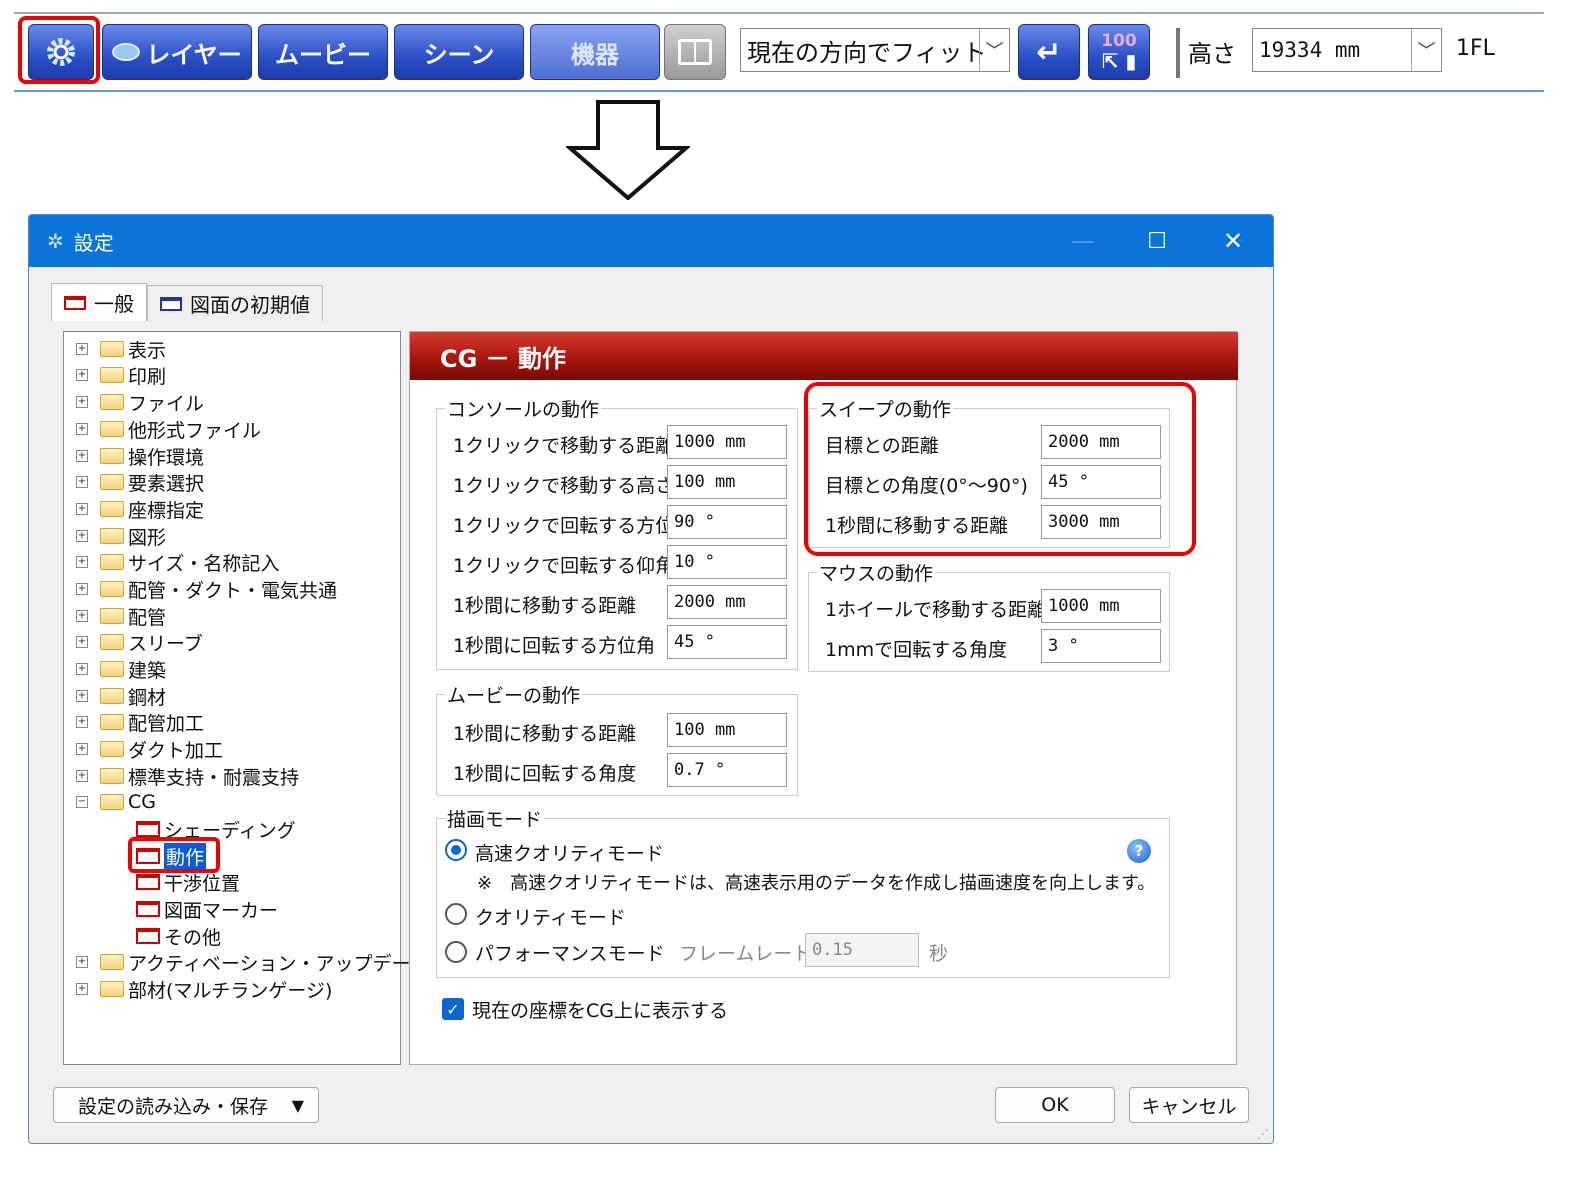 The height and width of the screenshot is (1187, 1574). What do you see at coordinates (177, 562) in the screenshot?
I see `tree-item-size-name: + サイズ・名称記入` at bounding box center [177, 562].